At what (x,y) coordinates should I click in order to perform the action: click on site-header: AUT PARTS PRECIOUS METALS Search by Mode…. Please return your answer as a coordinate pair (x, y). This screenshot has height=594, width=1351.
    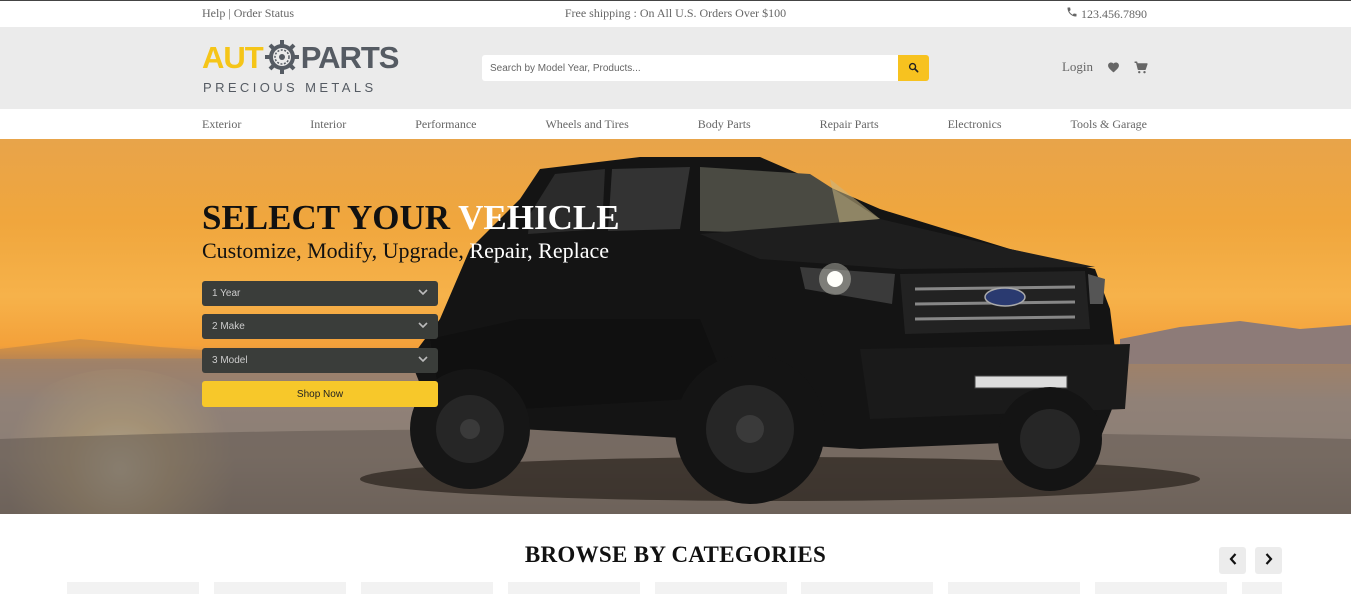
    Looking at the image, I should click on (675, 68).